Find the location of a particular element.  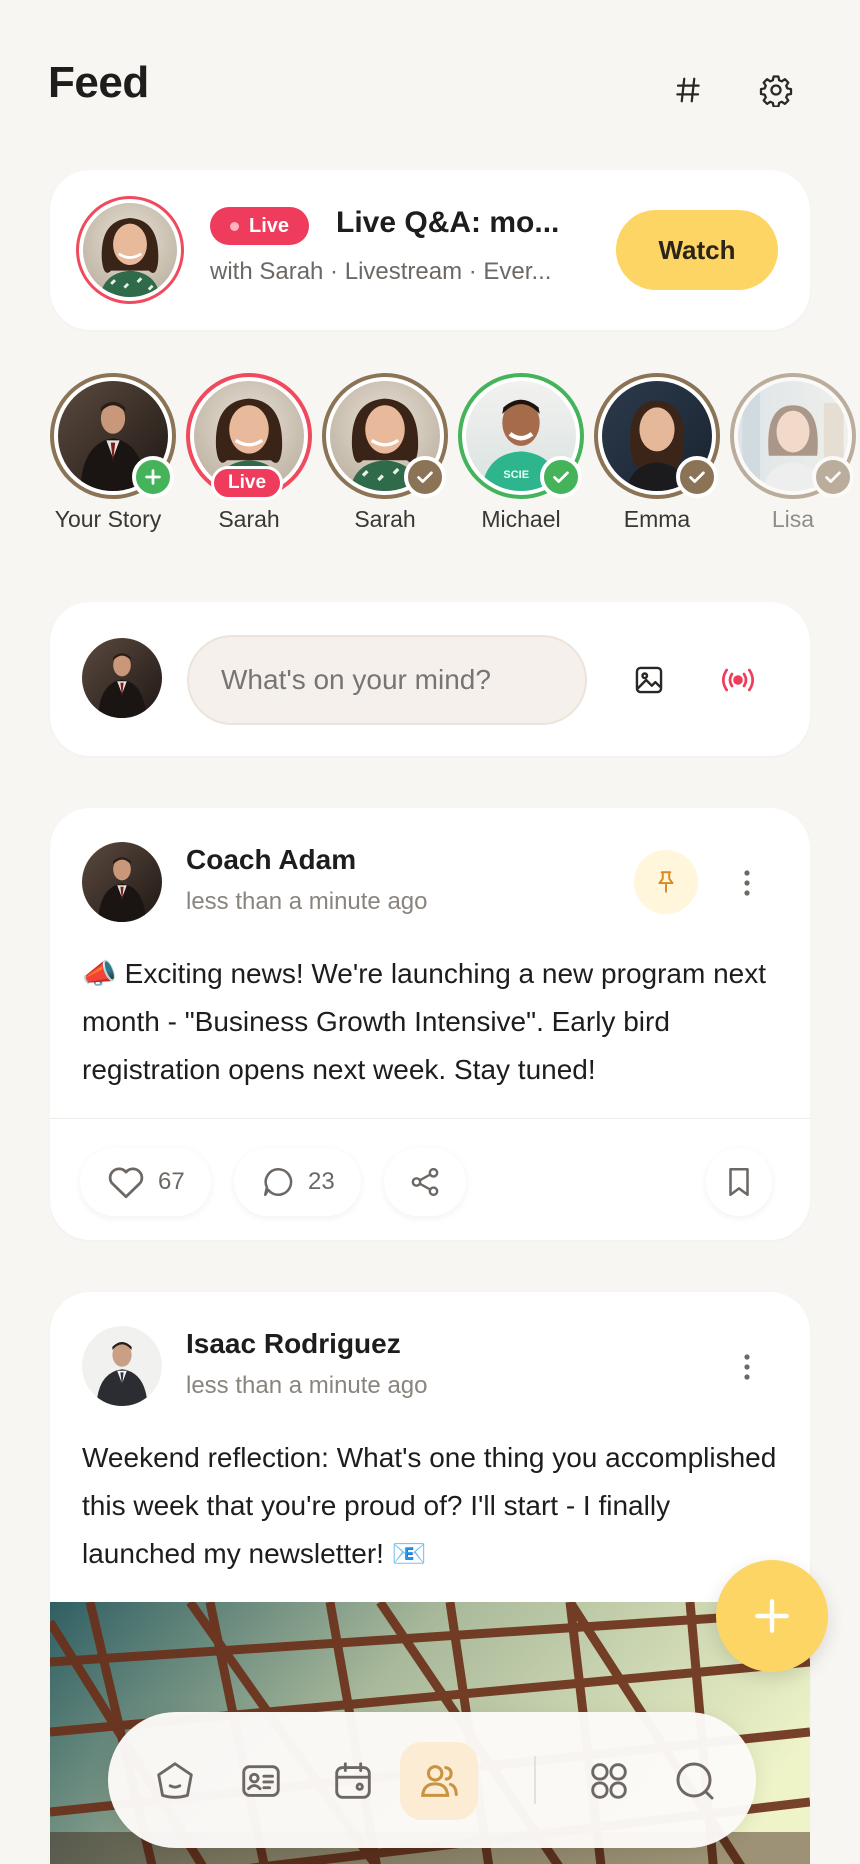

add-image-button is located at coordinates (649, 680).